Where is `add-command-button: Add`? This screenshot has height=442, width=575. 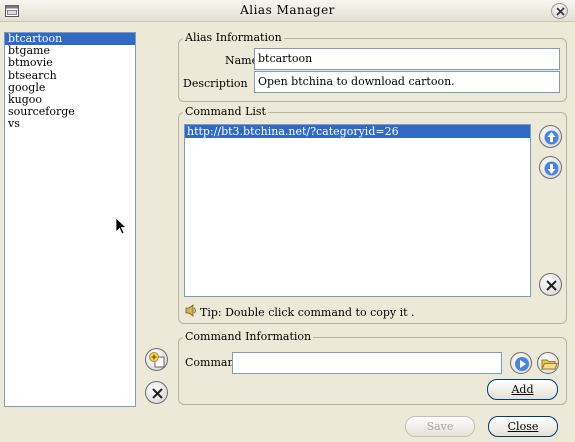 add-command-button: Add is located at coordinates (522, 389).